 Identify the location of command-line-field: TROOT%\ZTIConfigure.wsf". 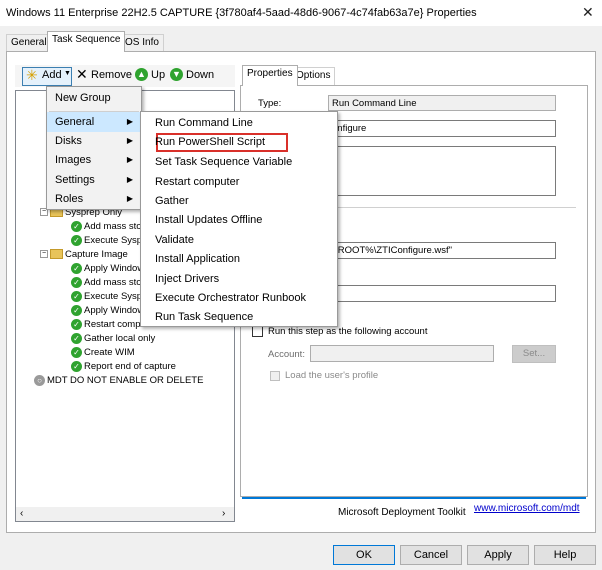
(442, 250).